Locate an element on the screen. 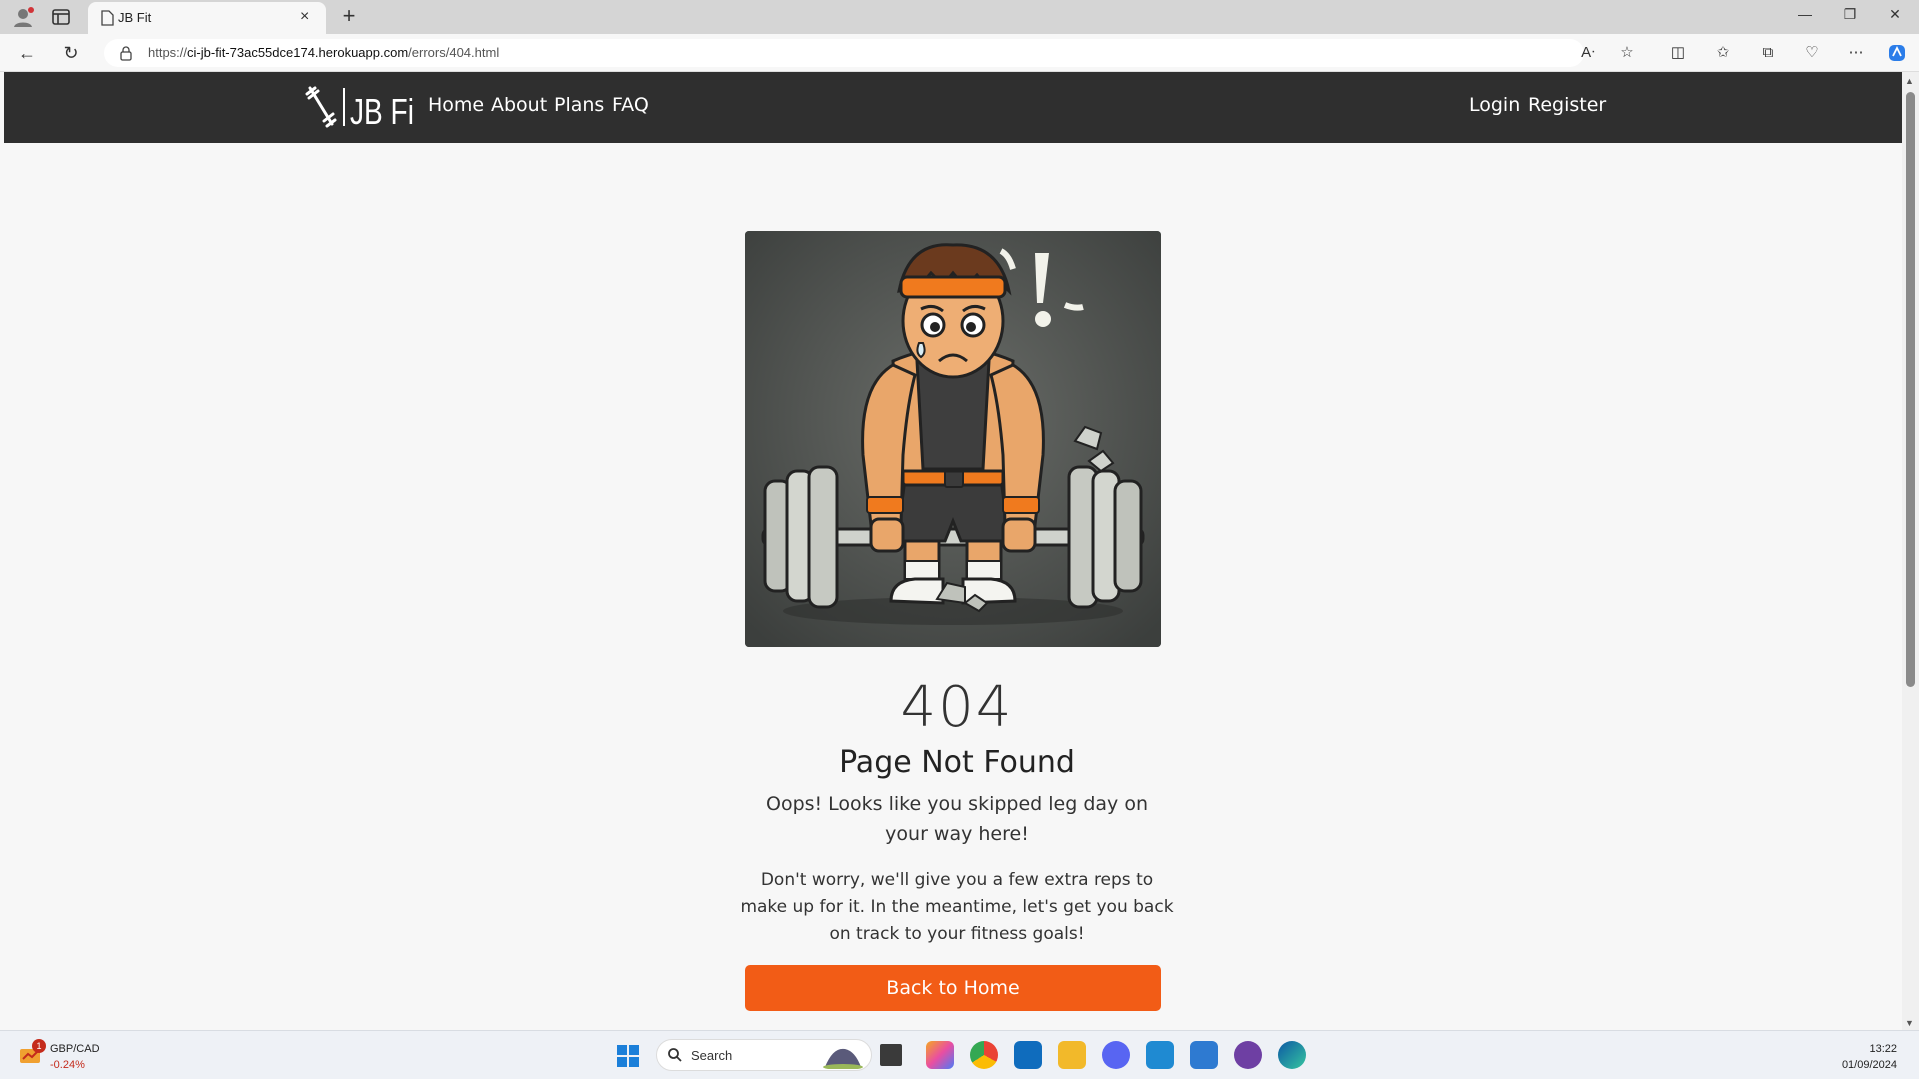 The image size is (1919, 1079). task-view-icon is located at coordinates (891, 1055).